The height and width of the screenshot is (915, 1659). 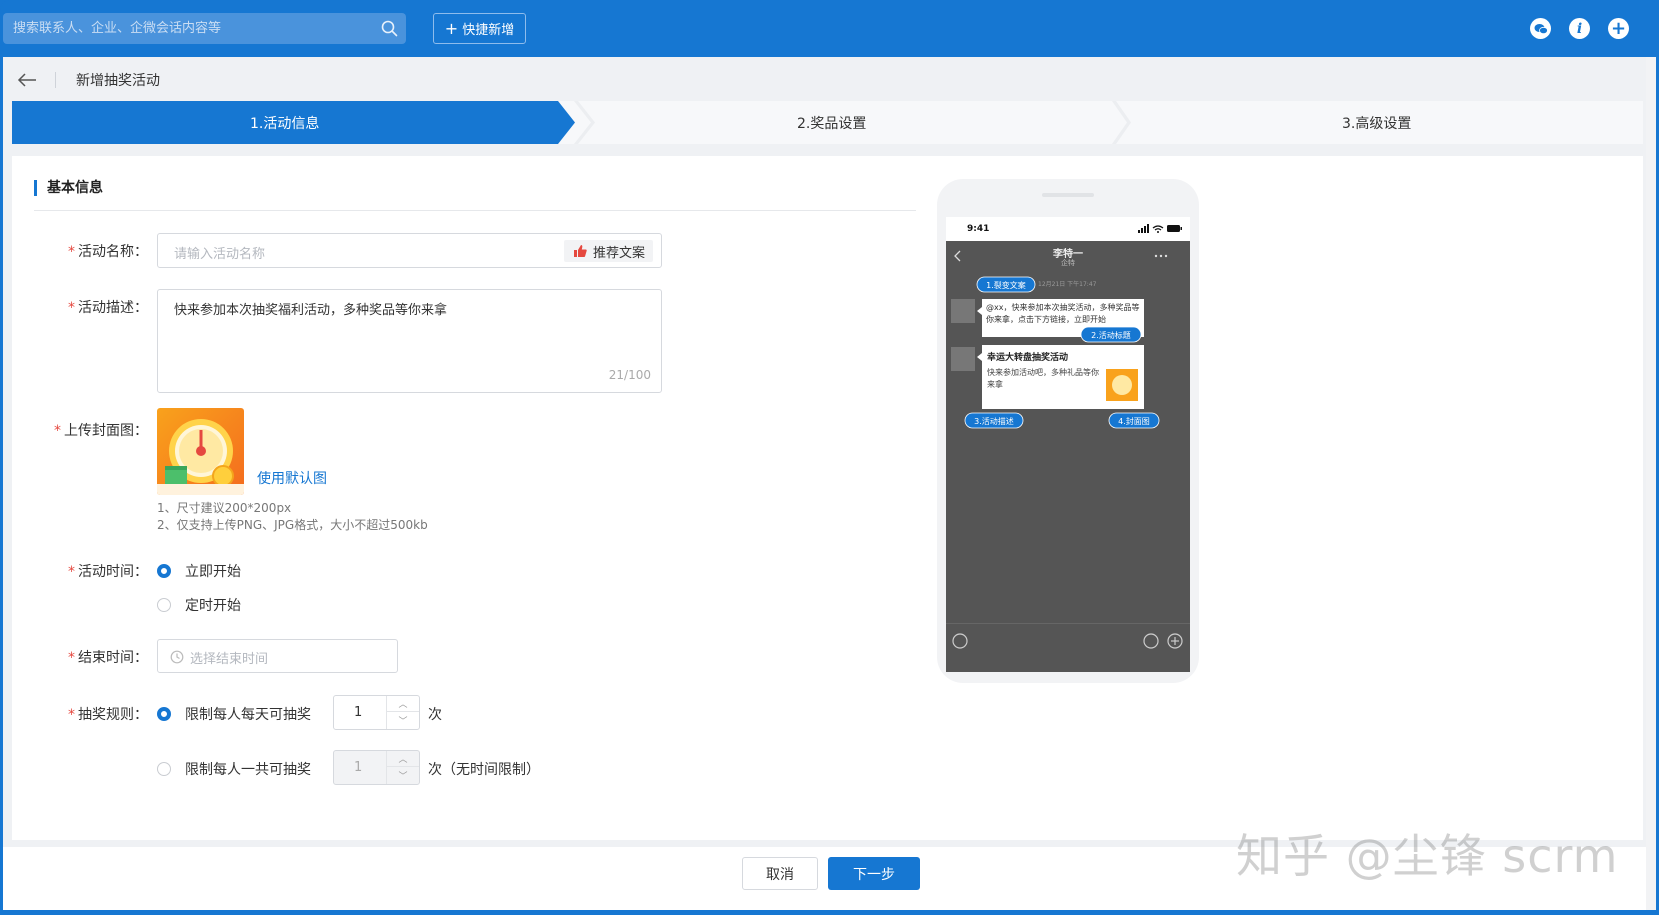 What do you see at coordinates (108, 658) in the screenshot?
I see `end-time-label: * 结束时间：` at bounding box center [108, 658].